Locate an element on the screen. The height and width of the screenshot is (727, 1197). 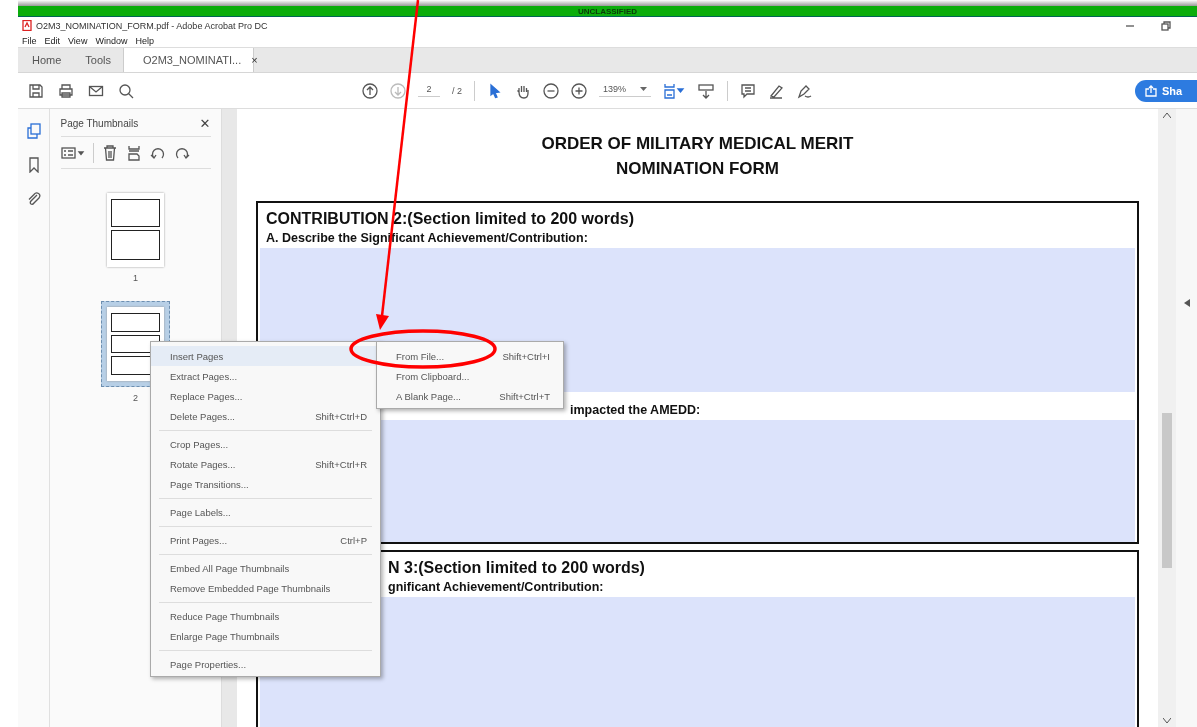
fit-page-icon is located at coordinates (674, 90).